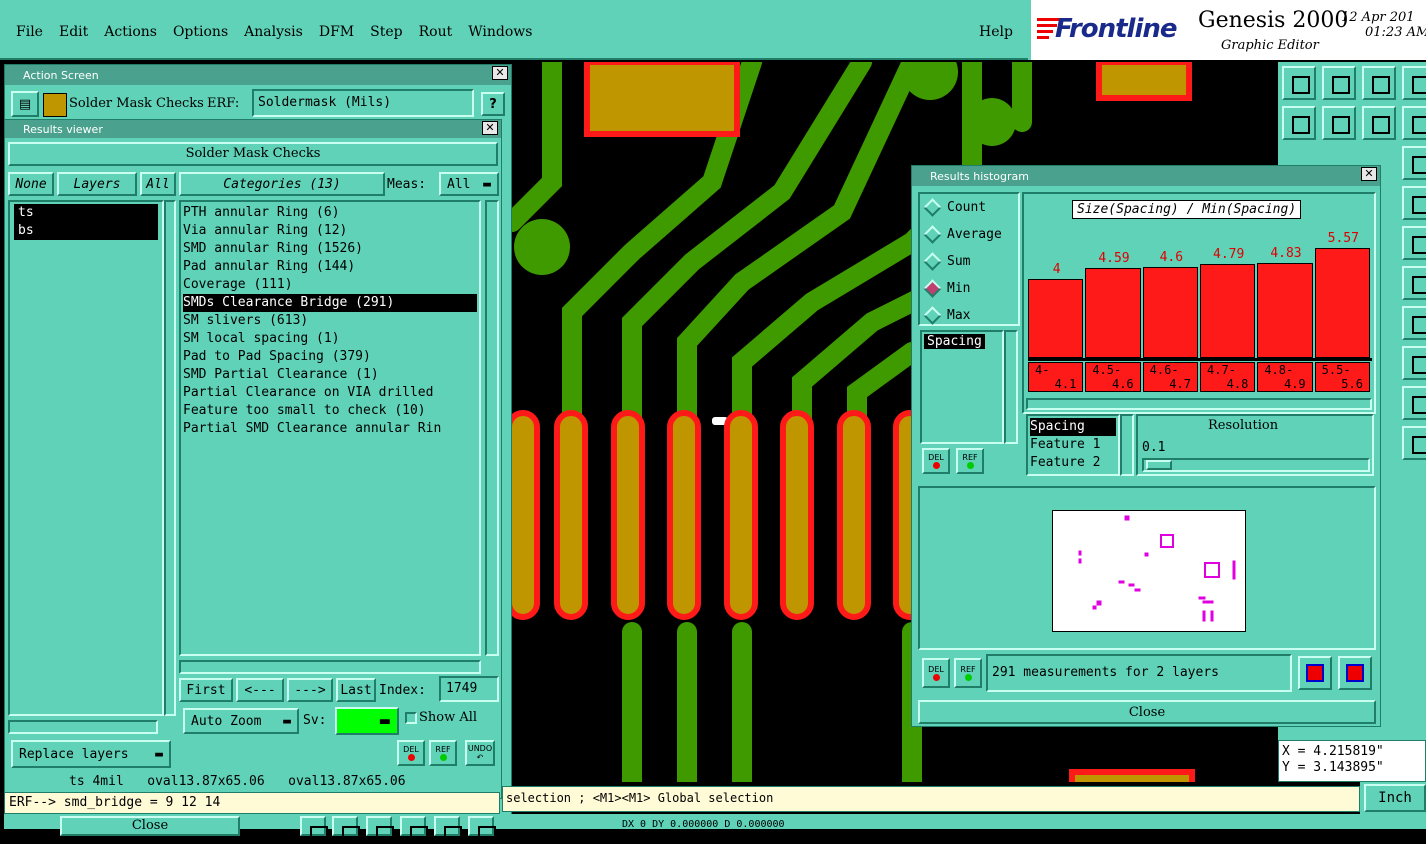 The height and width of the screenshot is (844, 1426). Describe the element at coordinates (29, 32) in the screenshot. I see `menu-item-file: File` at that location.